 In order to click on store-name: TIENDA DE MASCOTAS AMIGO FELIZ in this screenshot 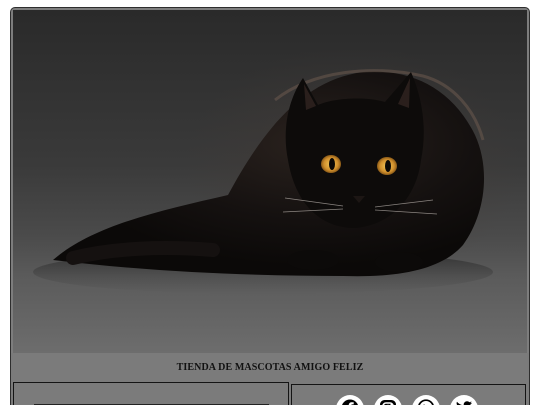, I will do `click(270, 367)`.